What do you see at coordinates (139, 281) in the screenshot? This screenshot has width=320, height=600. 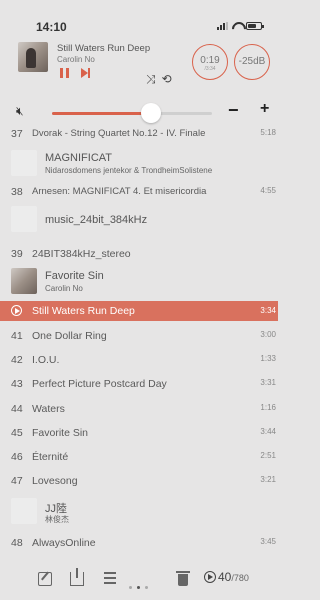 I see `album-group: Favorite Sin Carolin No` at bounding box center [139, 281].